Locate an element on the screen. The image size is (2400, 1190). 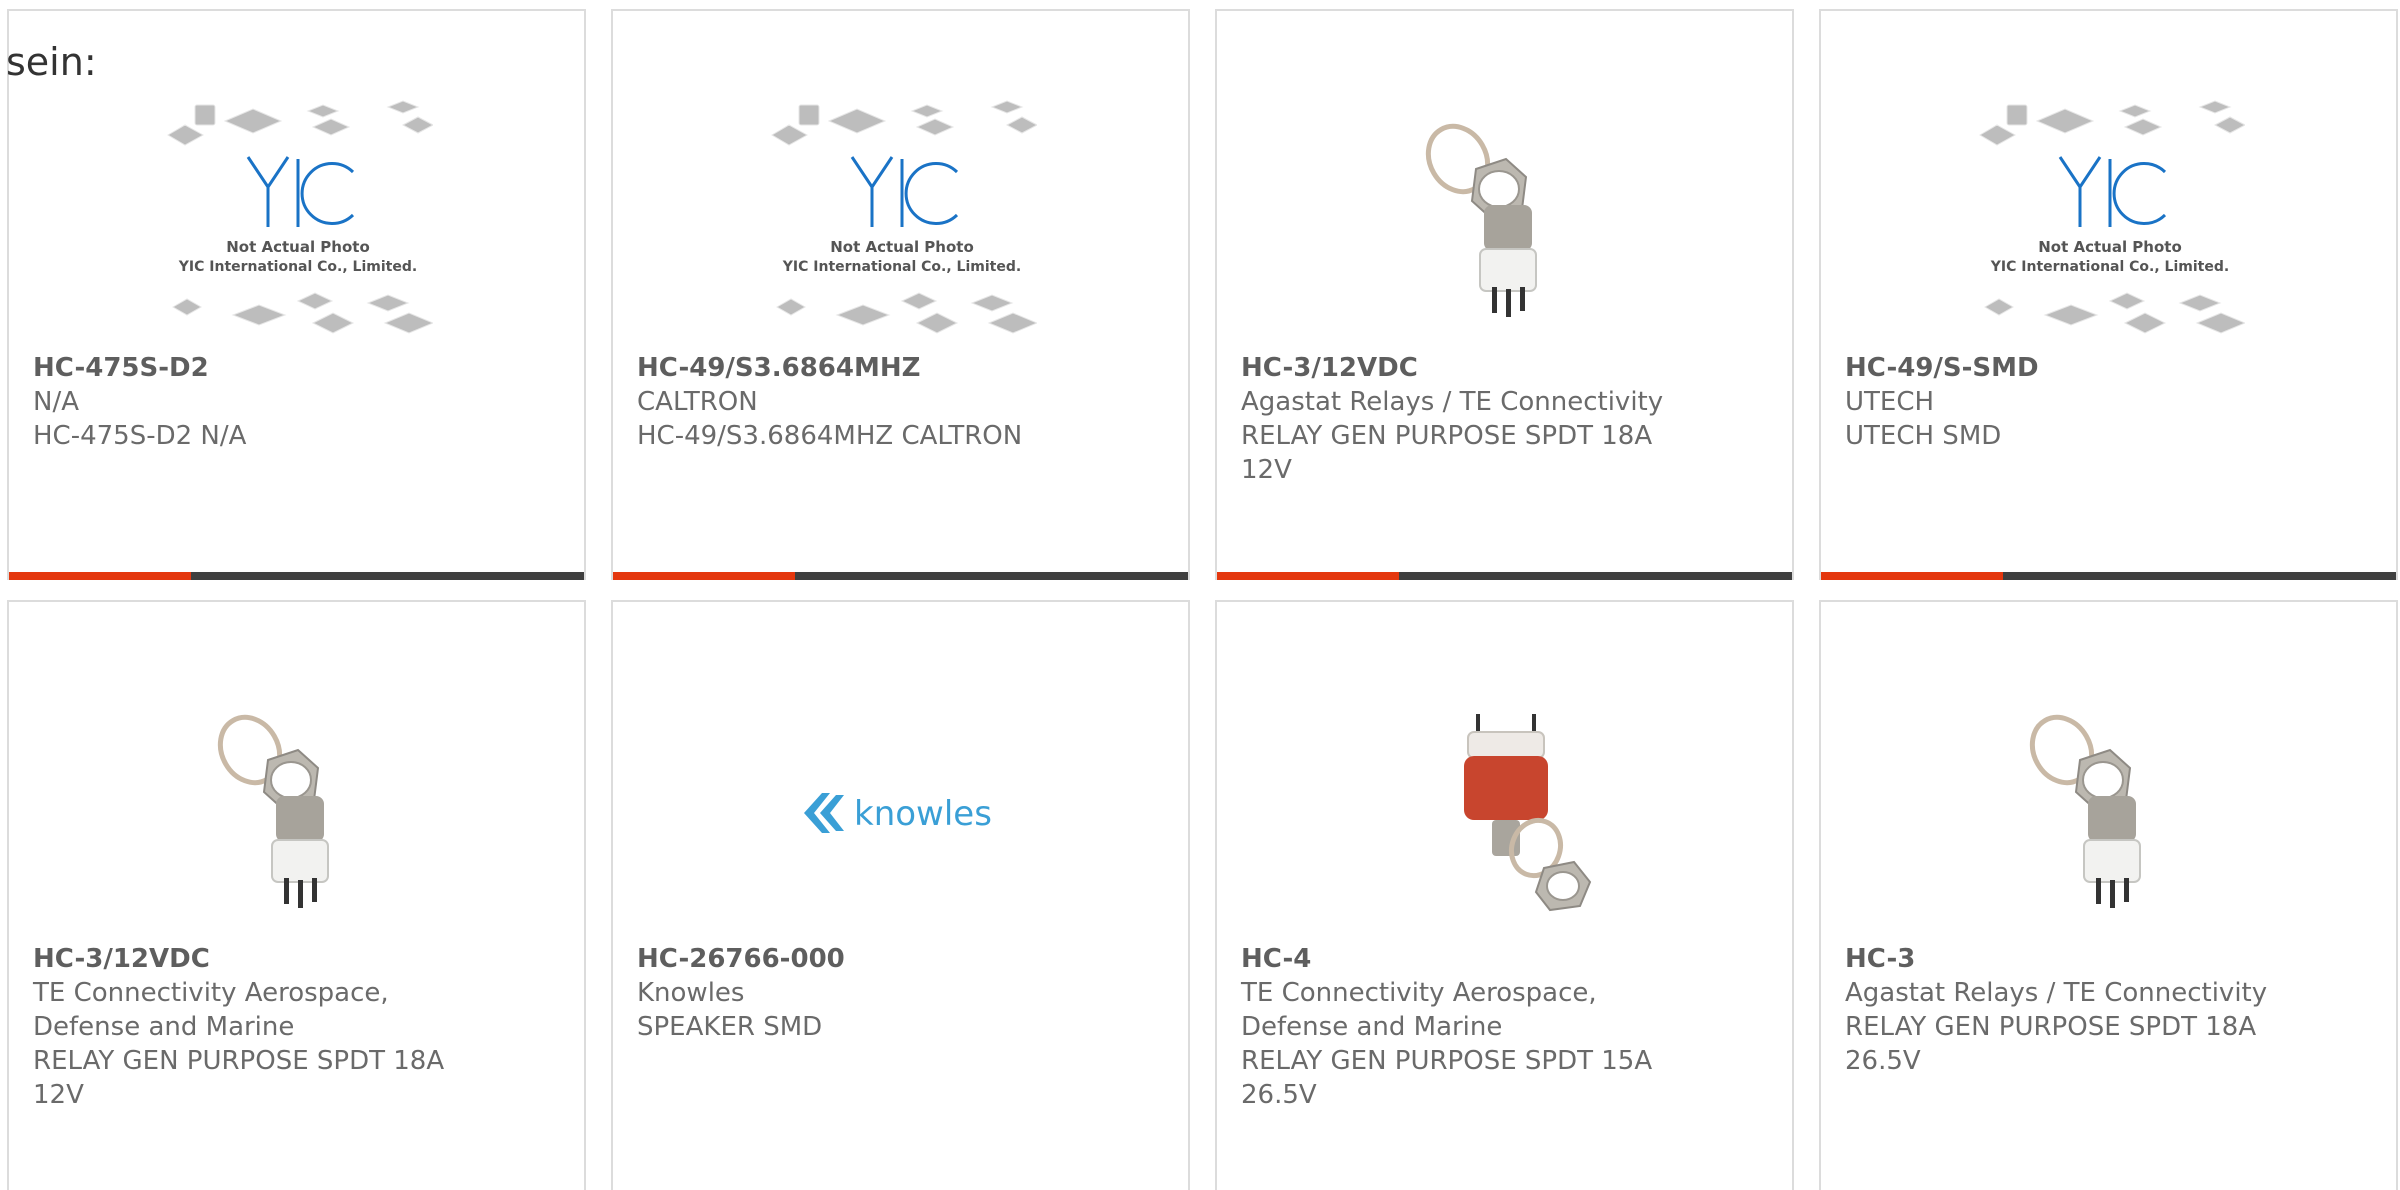
part-number: HC-26766-000 is located at coordinates (900, 959).